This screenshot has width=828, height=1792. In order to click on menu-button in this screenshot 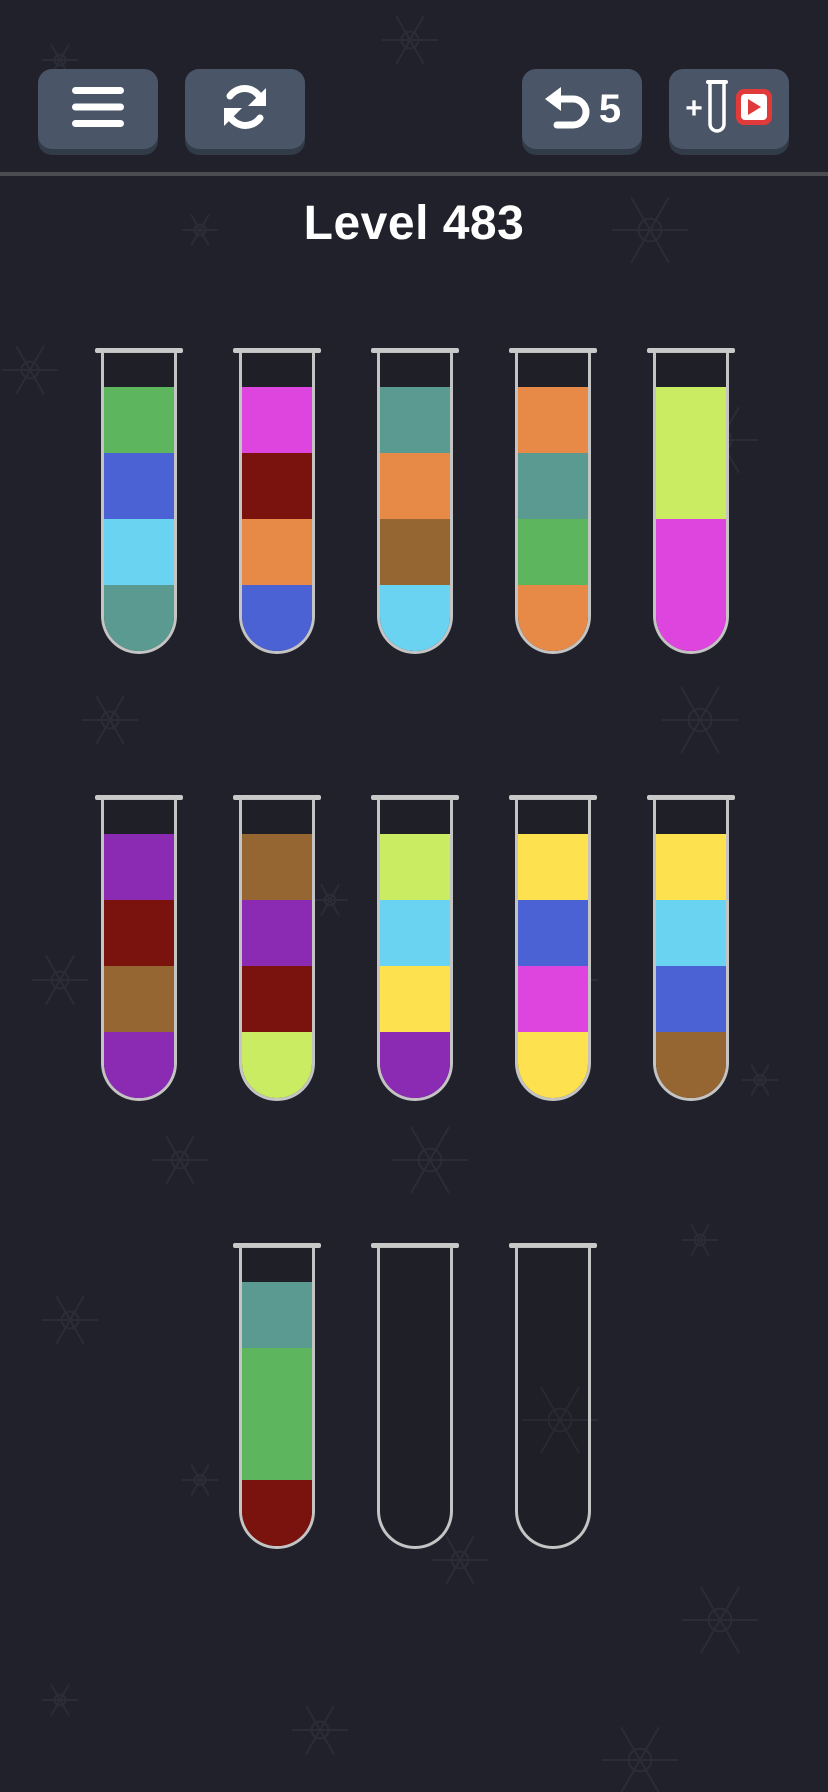, I will do `click(98, 109)`.